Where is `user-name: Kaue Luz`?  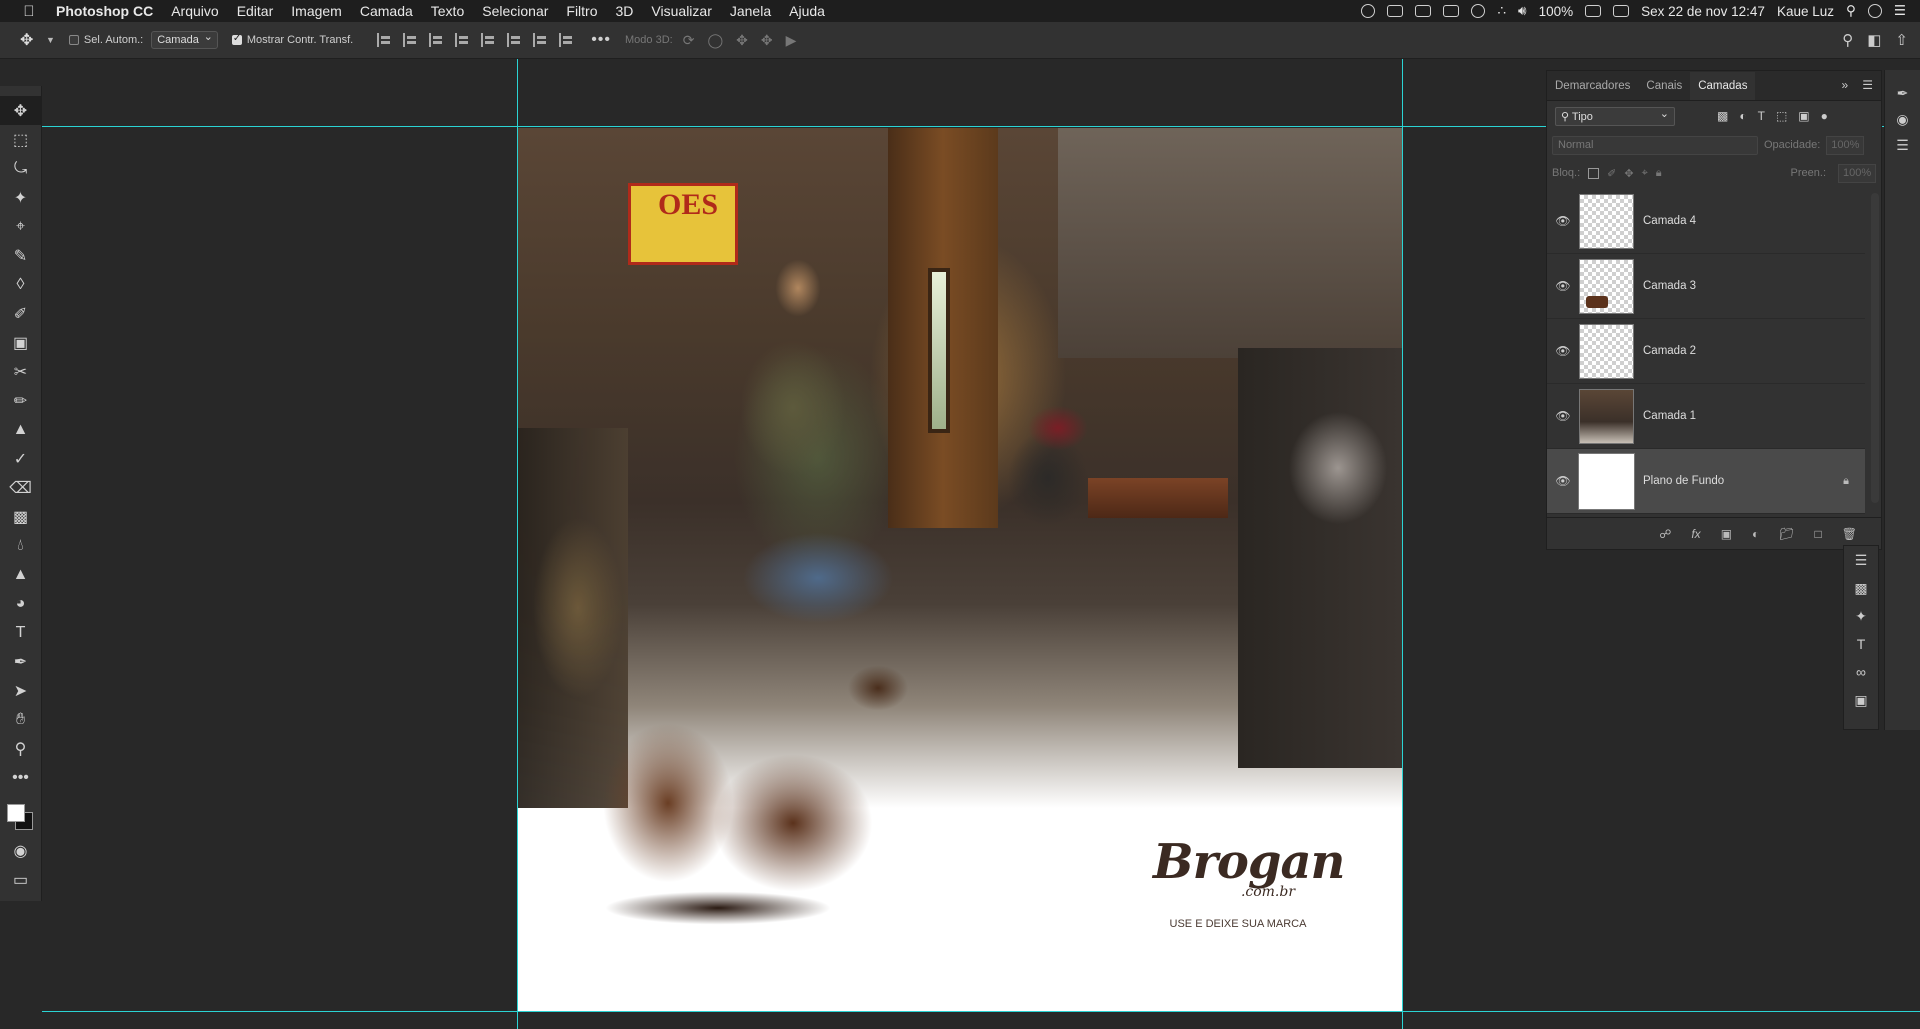 user-name: Kaue Luz is located at coordinates (1805, 11).